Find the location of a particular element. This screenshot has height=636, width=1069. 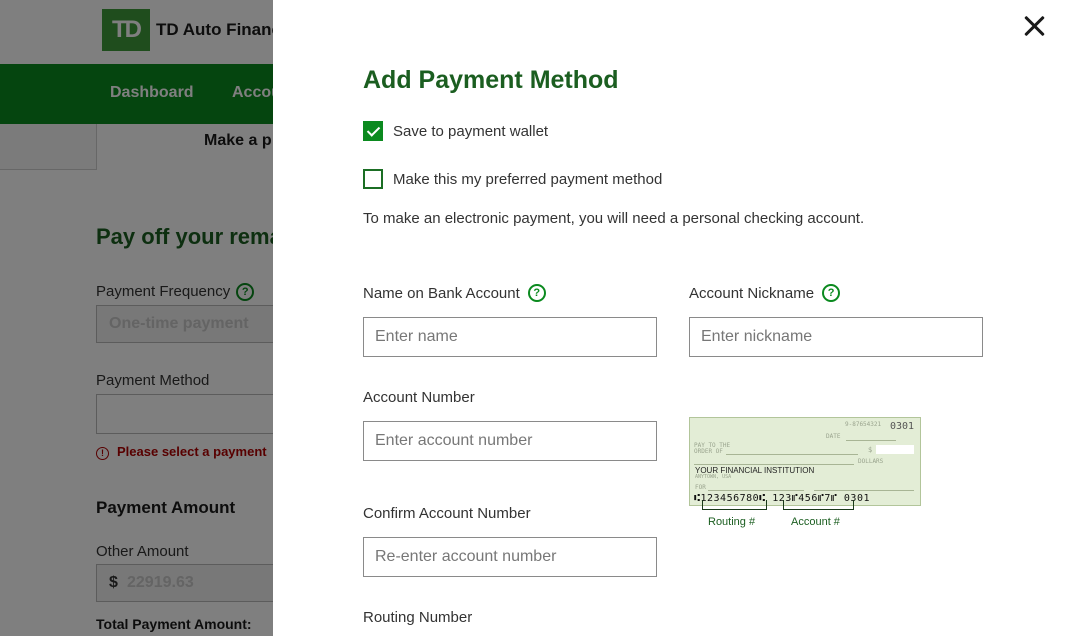

check-dollar-sign: $ is located at coordinates (870, 450).